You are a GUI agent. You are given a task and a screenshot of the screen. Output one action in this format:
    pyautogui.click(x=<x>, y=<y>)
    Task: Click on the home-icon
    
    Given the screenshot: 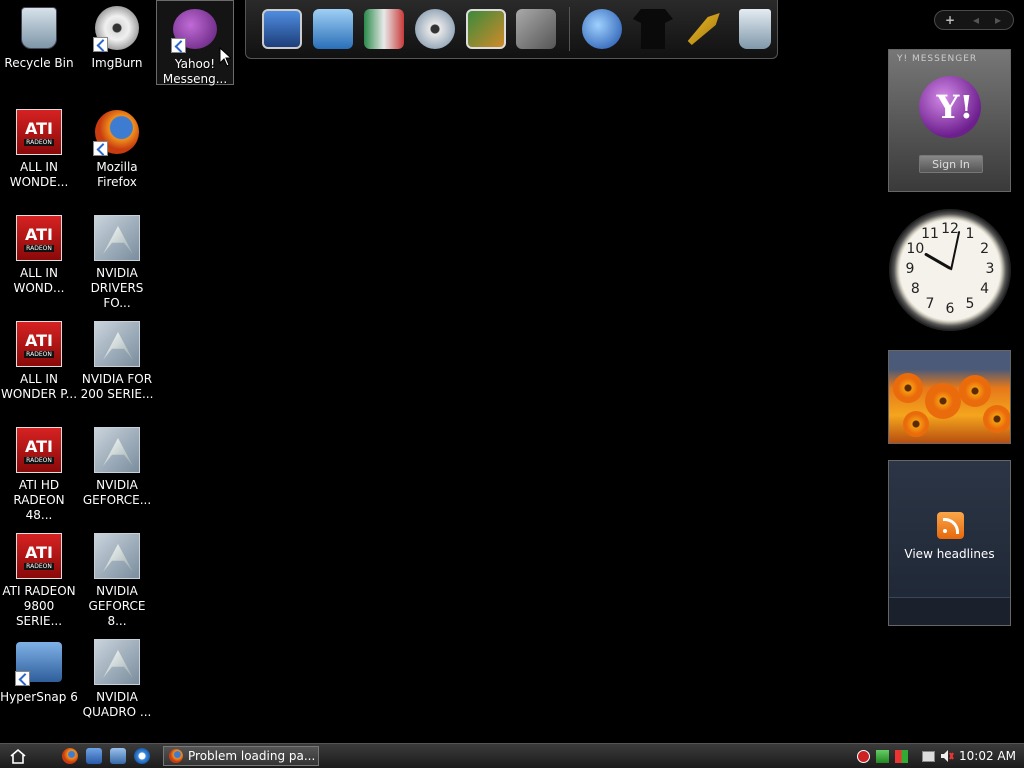 What is the action you would take?
    pyautogui.click(x=18, y=756)
    